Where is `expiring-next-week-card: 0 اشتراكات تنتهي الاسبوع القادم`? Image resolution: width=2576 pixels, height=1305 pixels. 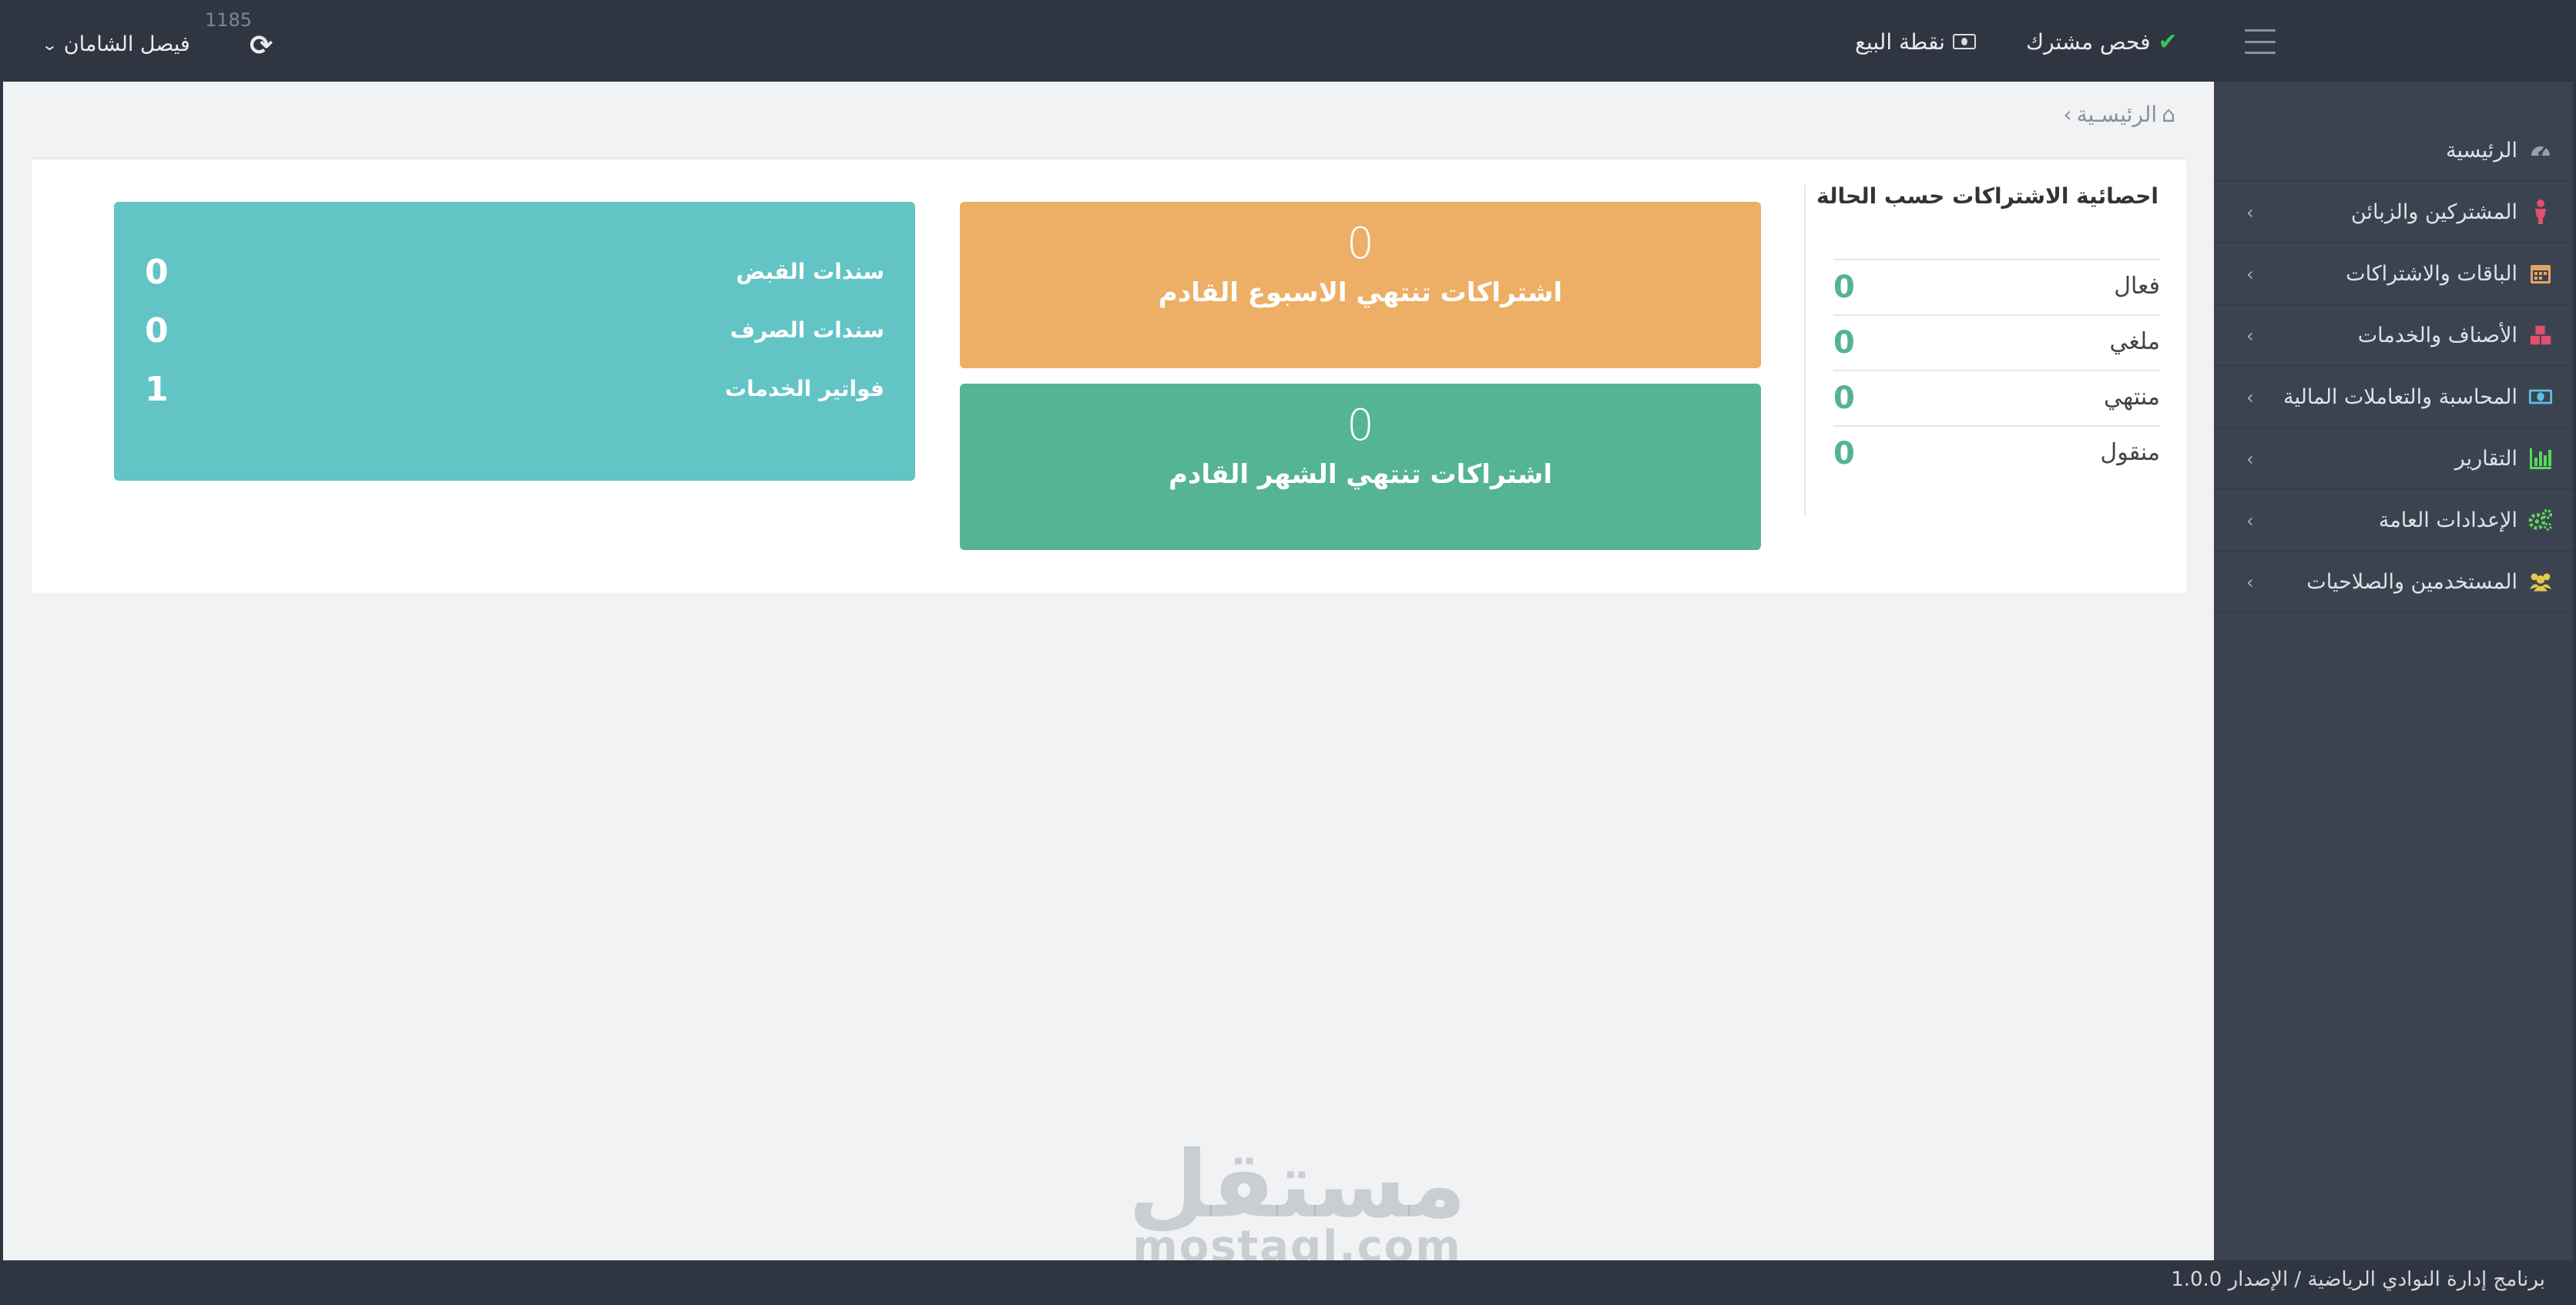 expiring-next-week-card: 0 اشتراكات تنتهي الاسبوع القادم is located at coordinates (1360, 285).